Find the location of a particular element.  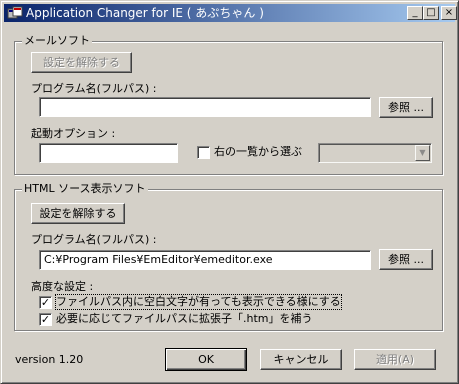

minimize-icon: _ is located at coordinates (415, 12).